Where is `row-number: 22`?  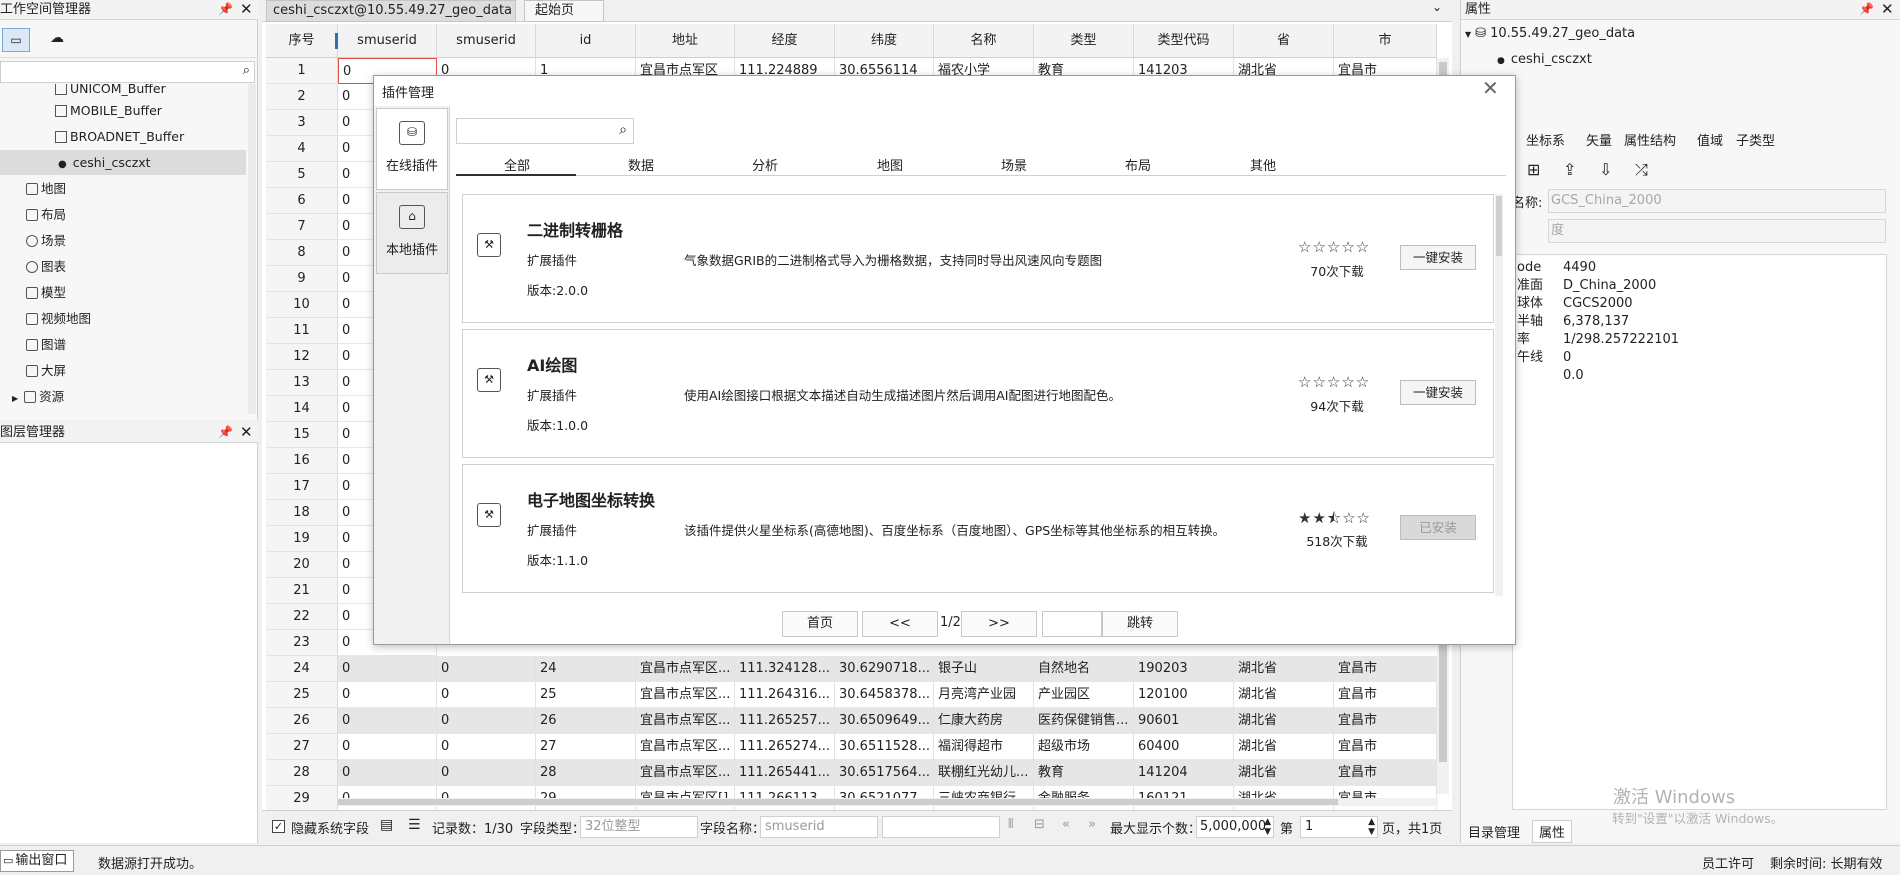 row-number: 22 is located at coordinates (302, 617).